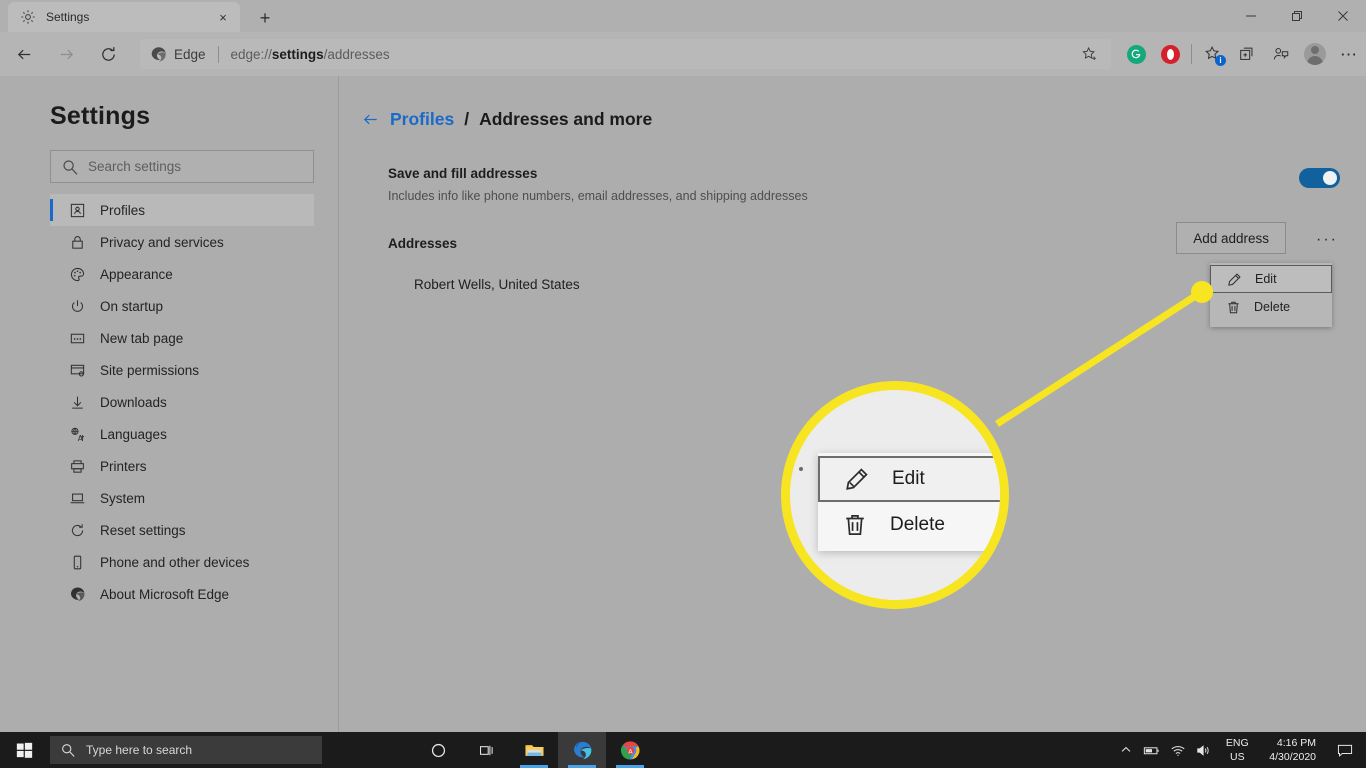 The width and height of the screenshot is (1366, 768). What do you see at coordinates (1271, 307) in the screenshot?
I see `context-menu-item-delete: Delete` at bounding box center [1271, 307].